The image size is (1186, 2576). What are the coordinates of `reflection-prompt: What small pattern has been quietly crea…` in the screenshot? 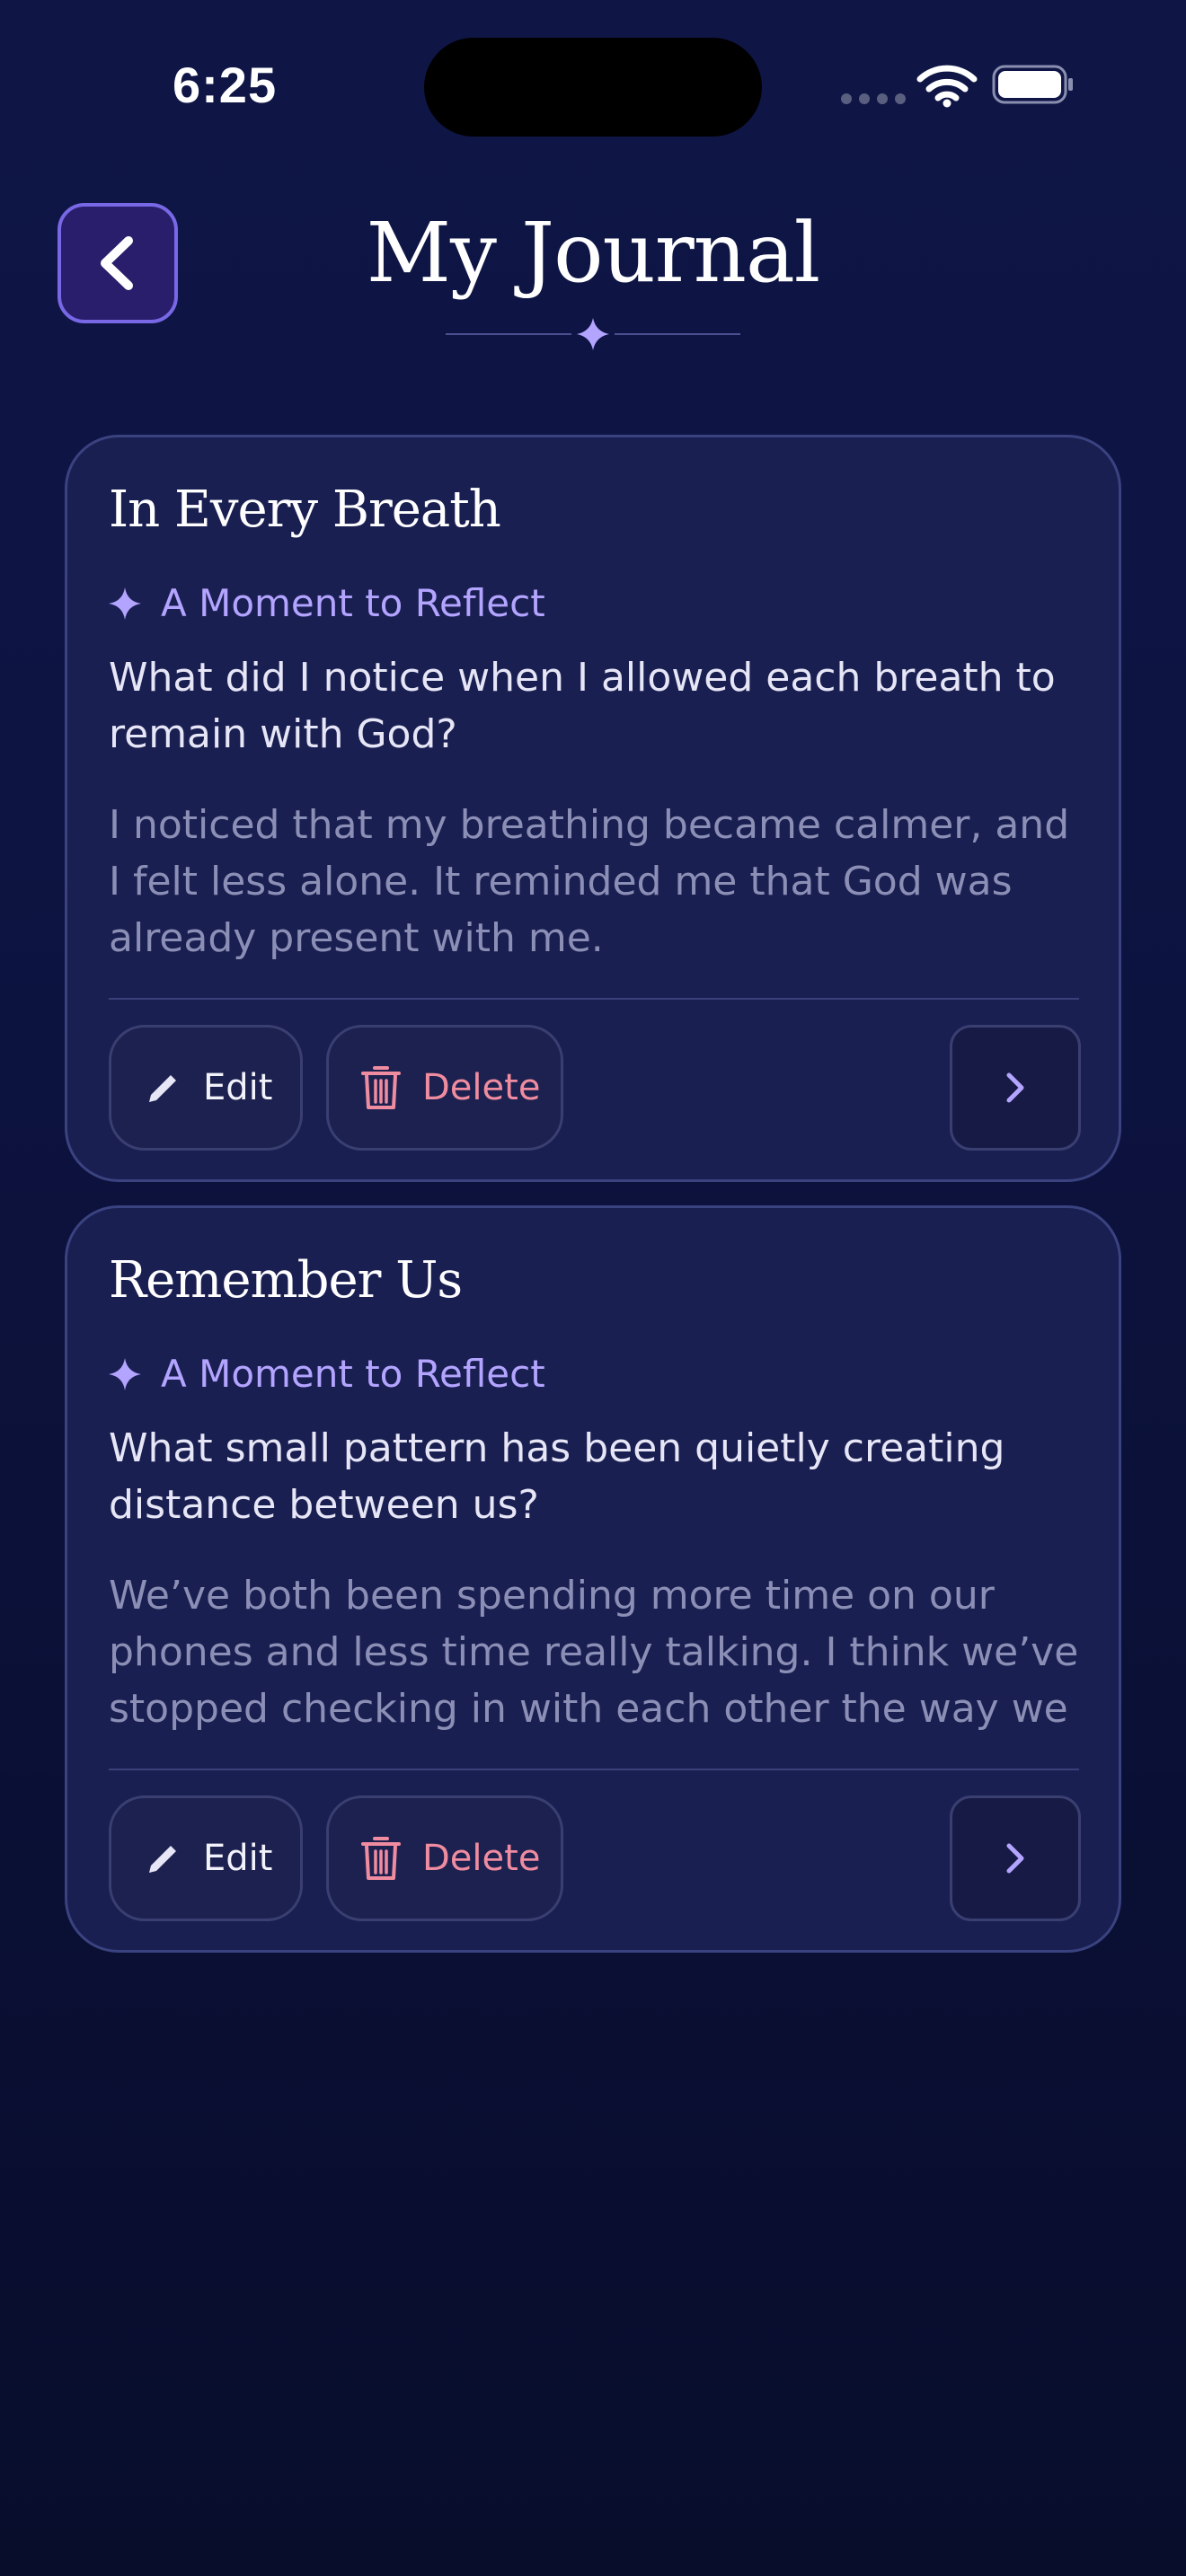 It's located at (557, 1476).